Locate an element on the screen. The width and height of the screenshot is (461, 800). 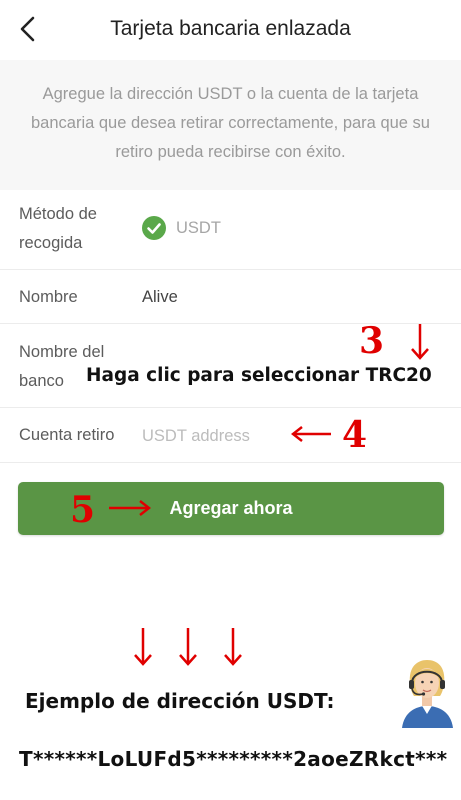
method-label-line2: recogida is located at coordinates (51, 243).